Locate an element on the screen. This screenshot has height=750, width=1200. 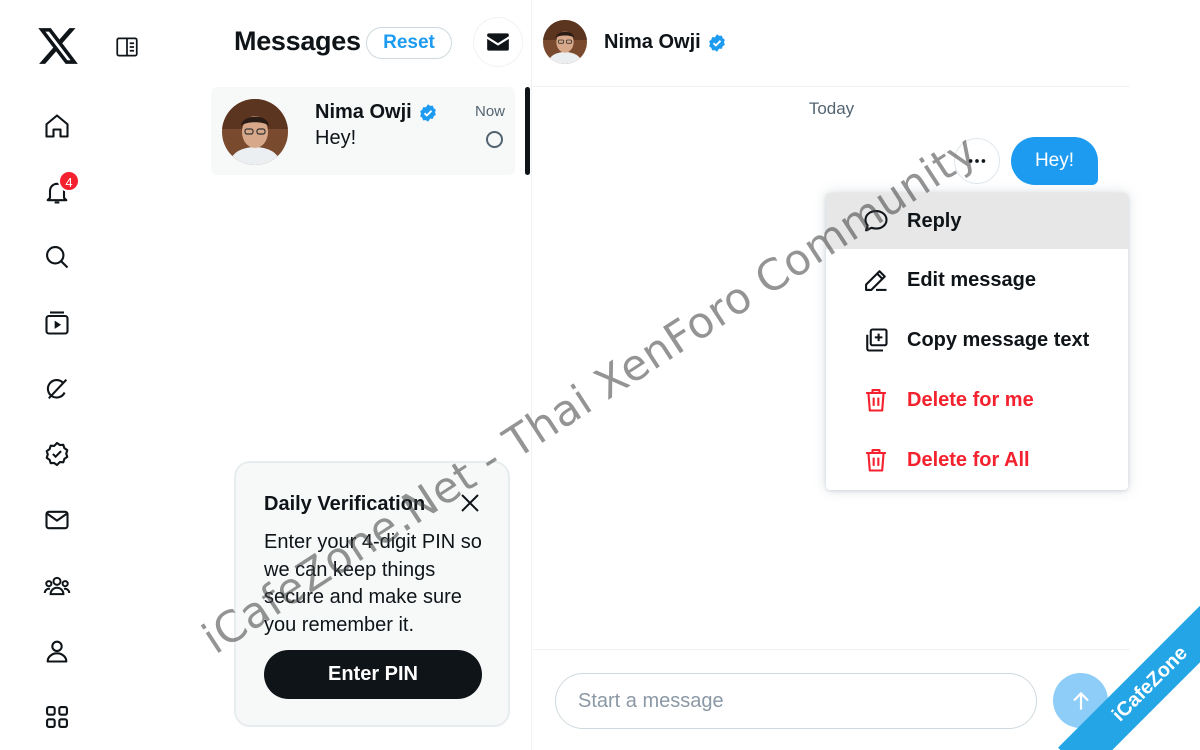
page-title: Messages is located at coordinates (297, 41).